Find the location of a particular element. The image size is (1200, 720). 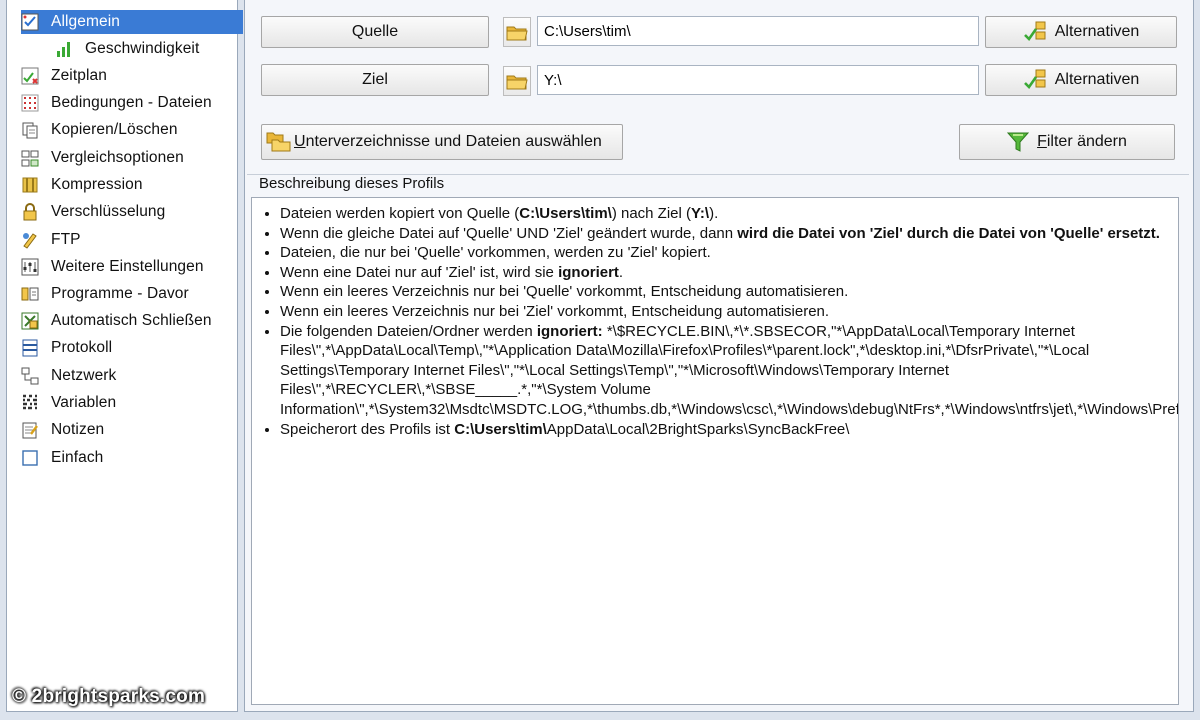

target-button: Ziel is located at coordinates (375, 80).